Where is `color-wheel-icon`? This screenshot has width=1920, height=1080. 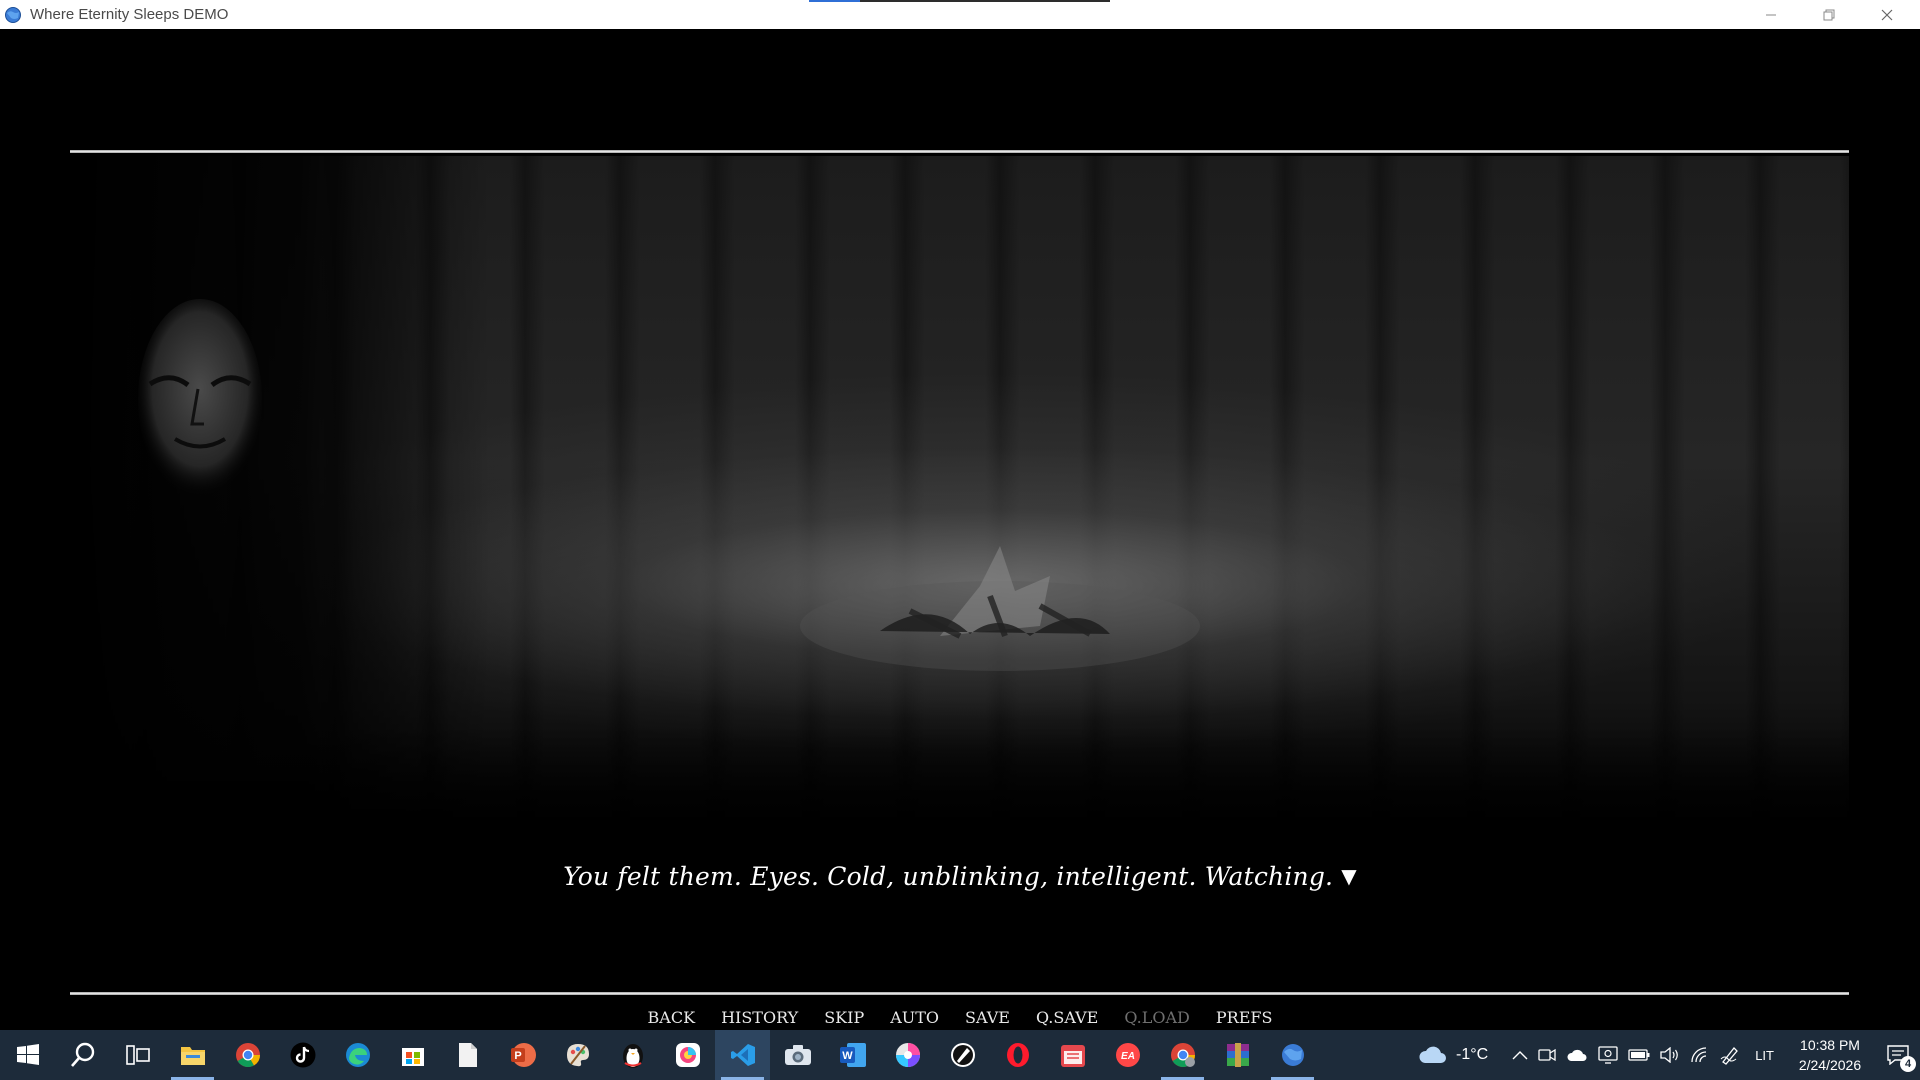
color-wheel-icon is located at coordinates (907, 1055).